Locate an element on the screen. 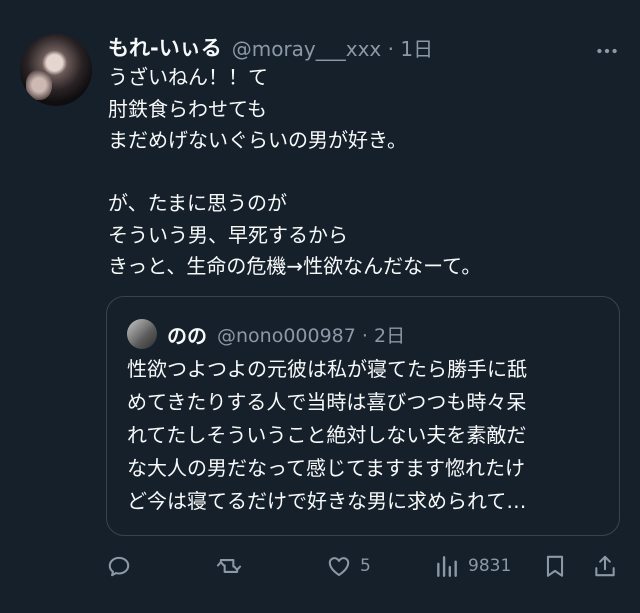  quoted-tweet-time: 2日 is located at coordinates (390, 335).